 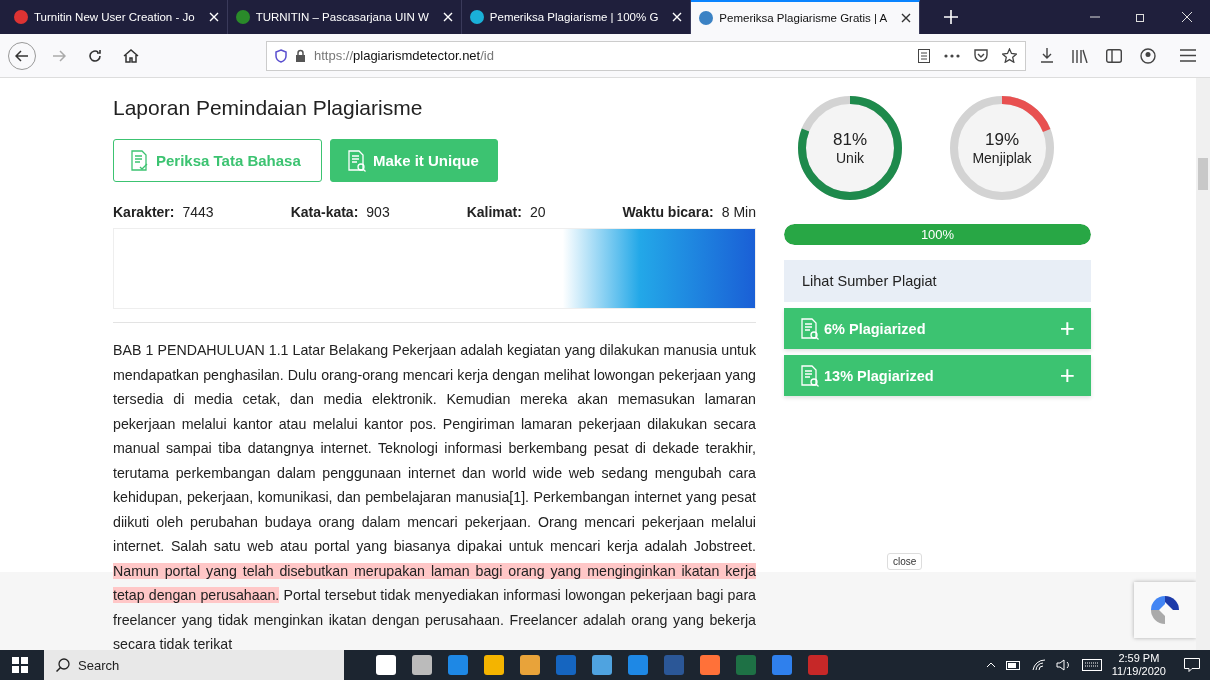 What do you see at coordinates (1002, 140) in the screenshot?
I see `gauge-value: 19%` at bounding box center [1002, 140].